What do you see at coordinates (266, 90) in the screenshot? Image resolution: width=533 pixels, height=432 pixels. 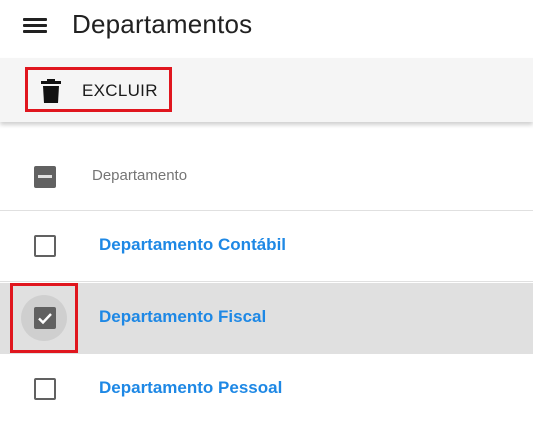 I see `selection-toolbar: EXCLUIR` at bounding box center [266, 90].